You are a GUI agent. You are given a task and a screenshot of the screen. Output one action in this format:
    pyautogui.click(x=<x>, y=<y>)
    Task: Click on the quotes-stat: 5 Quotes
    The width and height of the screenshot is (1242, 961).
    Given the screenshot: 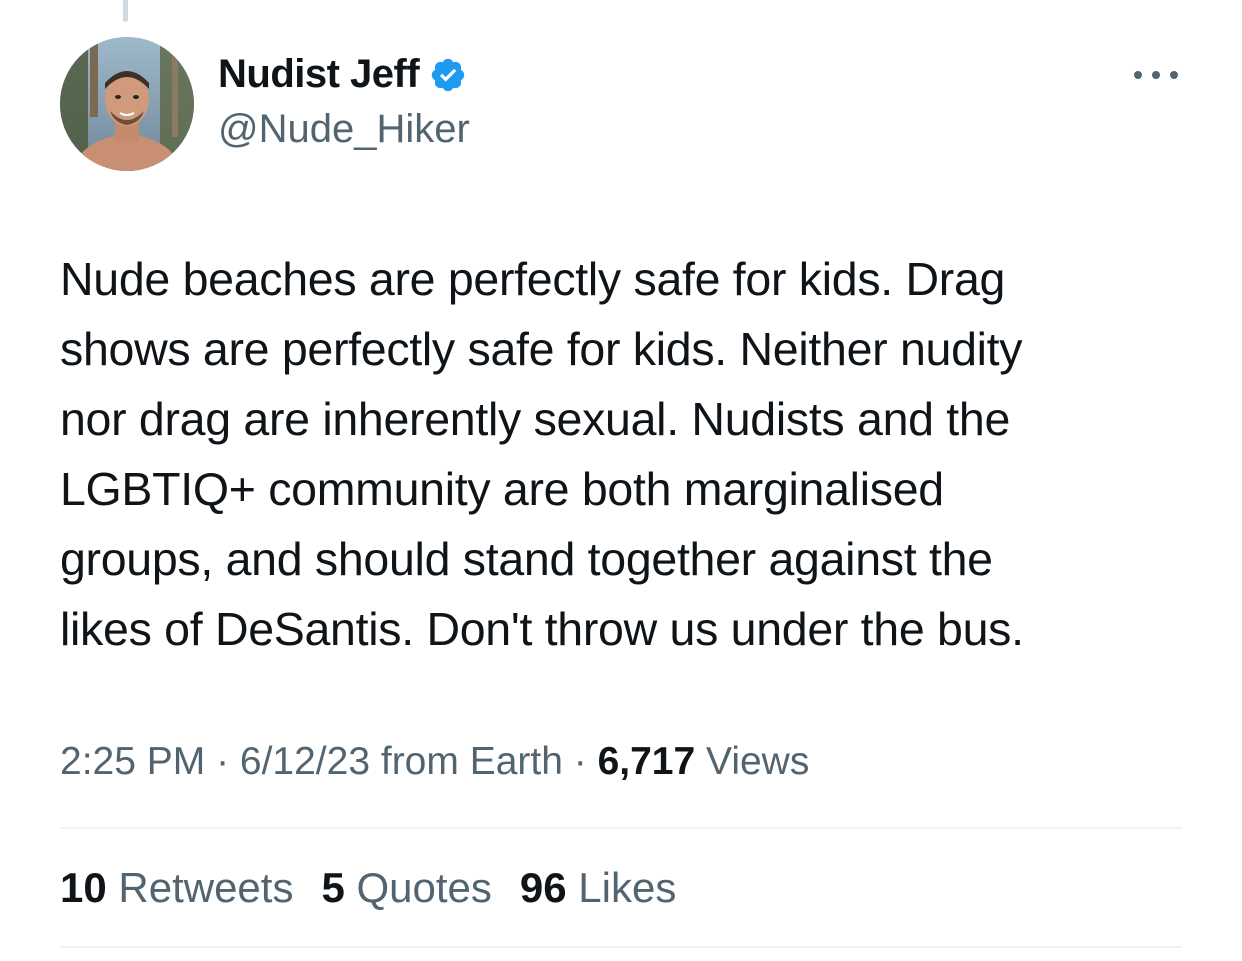 What is the action you would take?
    pyautogui.click(x=406, y=888)
    